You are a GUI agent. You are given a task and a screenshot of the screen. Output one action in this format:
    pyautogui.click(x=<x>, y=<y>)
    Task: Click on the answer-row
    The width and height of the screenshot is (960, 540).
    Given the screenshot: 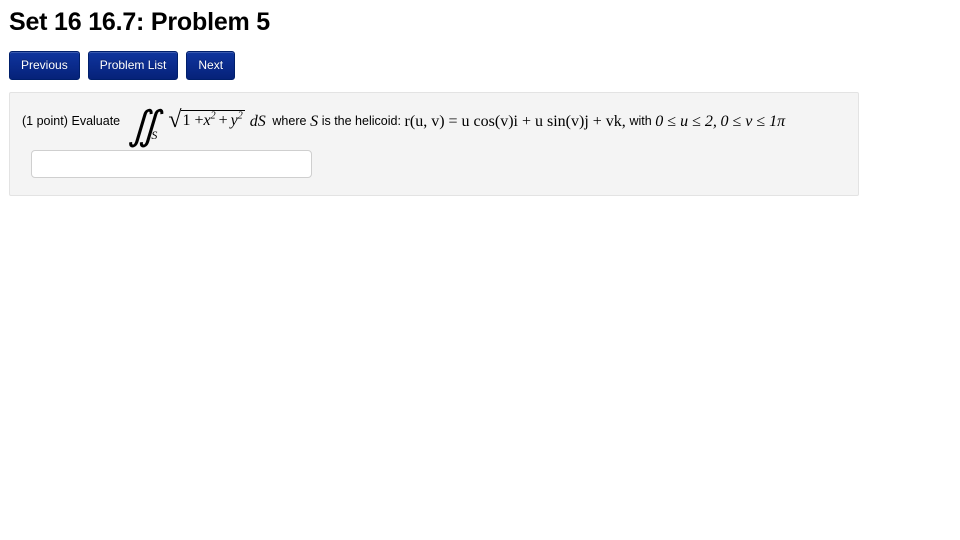 What is the action you would take?
    pyautogui.click(x=171, y=164)
    